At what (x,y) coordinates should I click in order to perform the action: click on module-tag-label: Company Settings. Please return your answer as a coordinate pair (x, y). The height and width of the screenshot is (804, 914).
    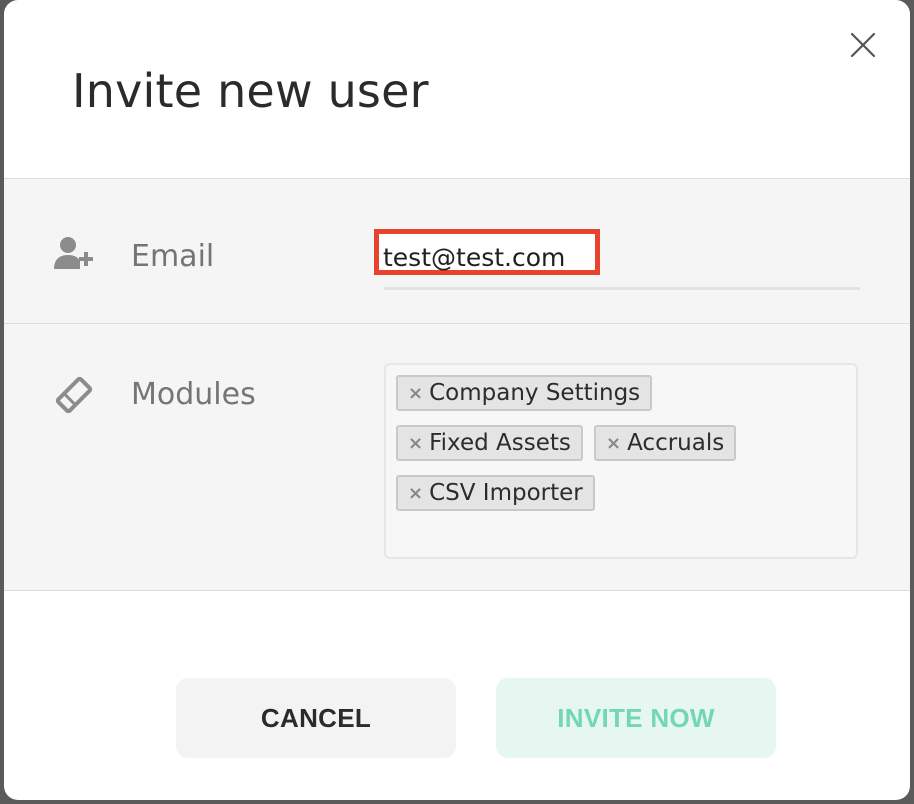
    Looking at the image, I should click on (535, 393).